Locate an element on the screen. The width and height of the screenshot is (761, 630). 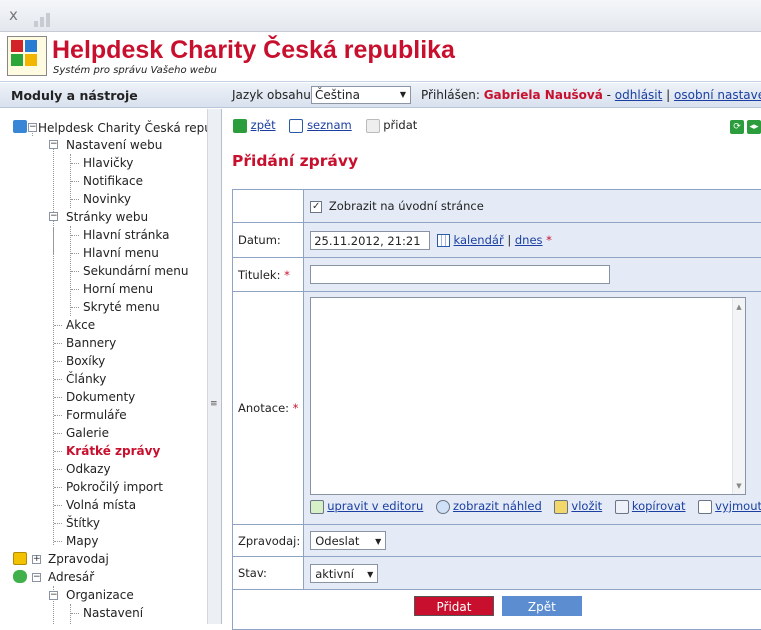
tree-item-volna-mista: Volná místa is located at coordinates (101, 505).